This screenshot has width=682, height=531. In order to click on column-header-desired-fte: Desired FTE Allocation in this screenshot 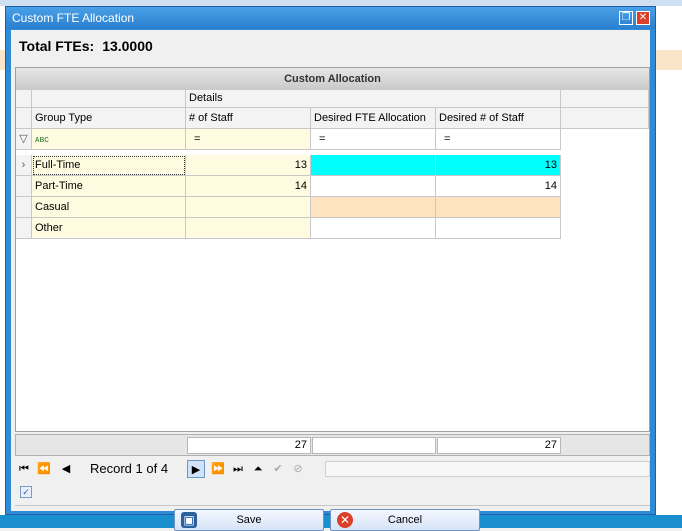, I will do `click(373, 118)`.